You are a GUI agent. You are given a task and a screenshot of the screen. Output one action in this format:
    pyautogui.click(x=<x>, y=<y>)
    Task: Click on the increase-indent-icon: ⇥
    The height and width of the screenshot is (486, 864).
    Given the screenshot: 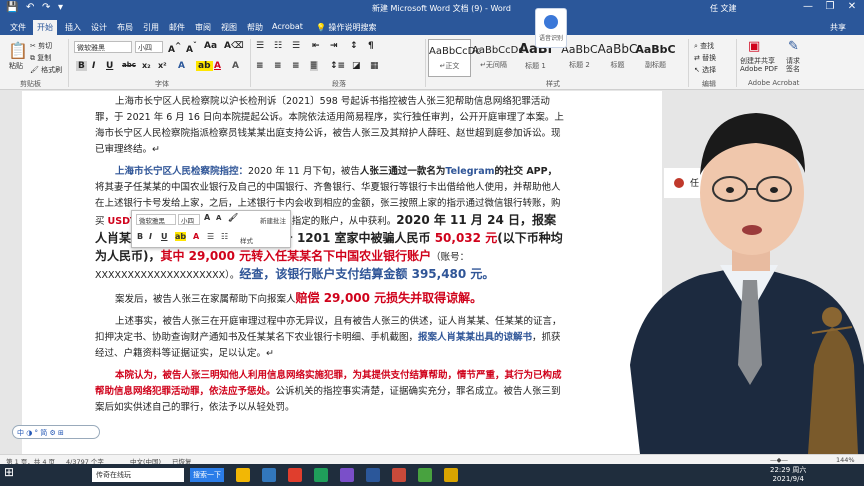 What is the action you would take?
    pyautogui.click(x=334, y=46)
    